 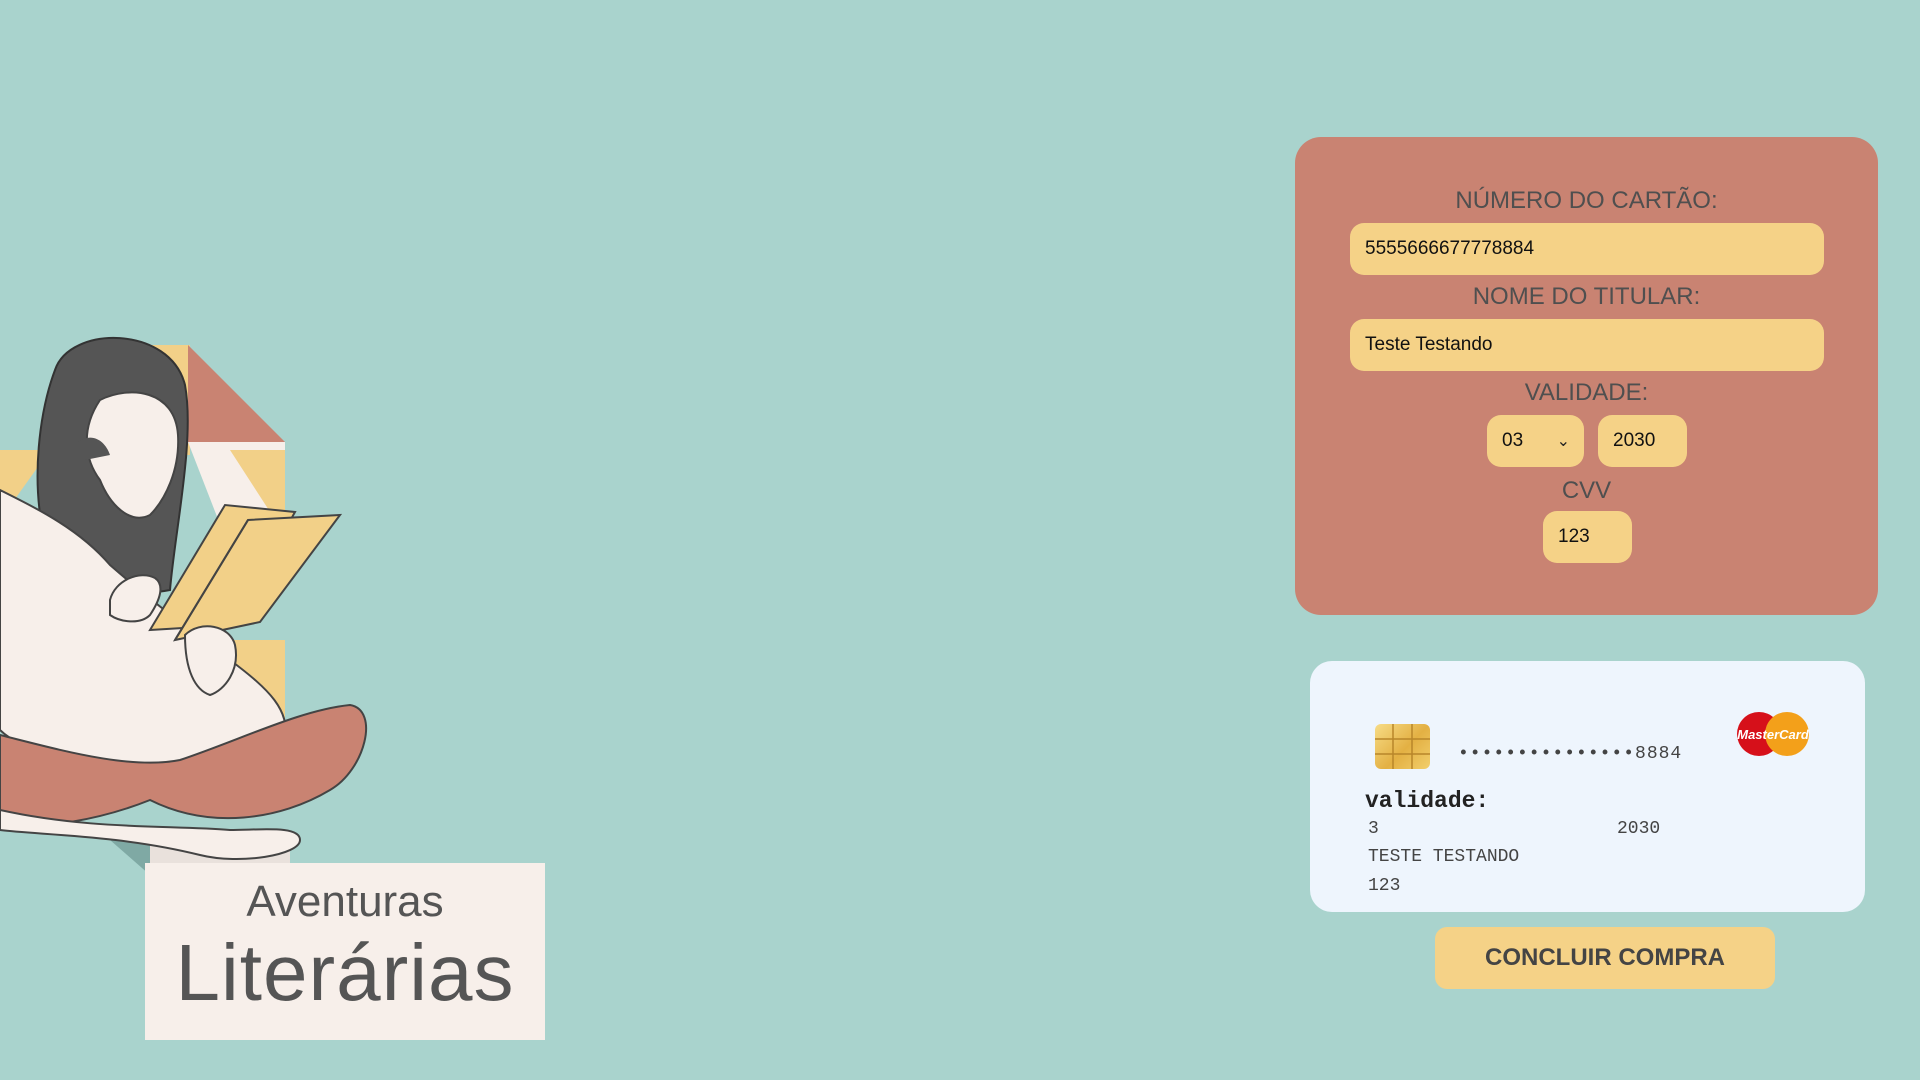 What do you see at coordinates (190, 610) in the screenshot?
I see `reading-woman-illustration` at bounding box center [190, 610].